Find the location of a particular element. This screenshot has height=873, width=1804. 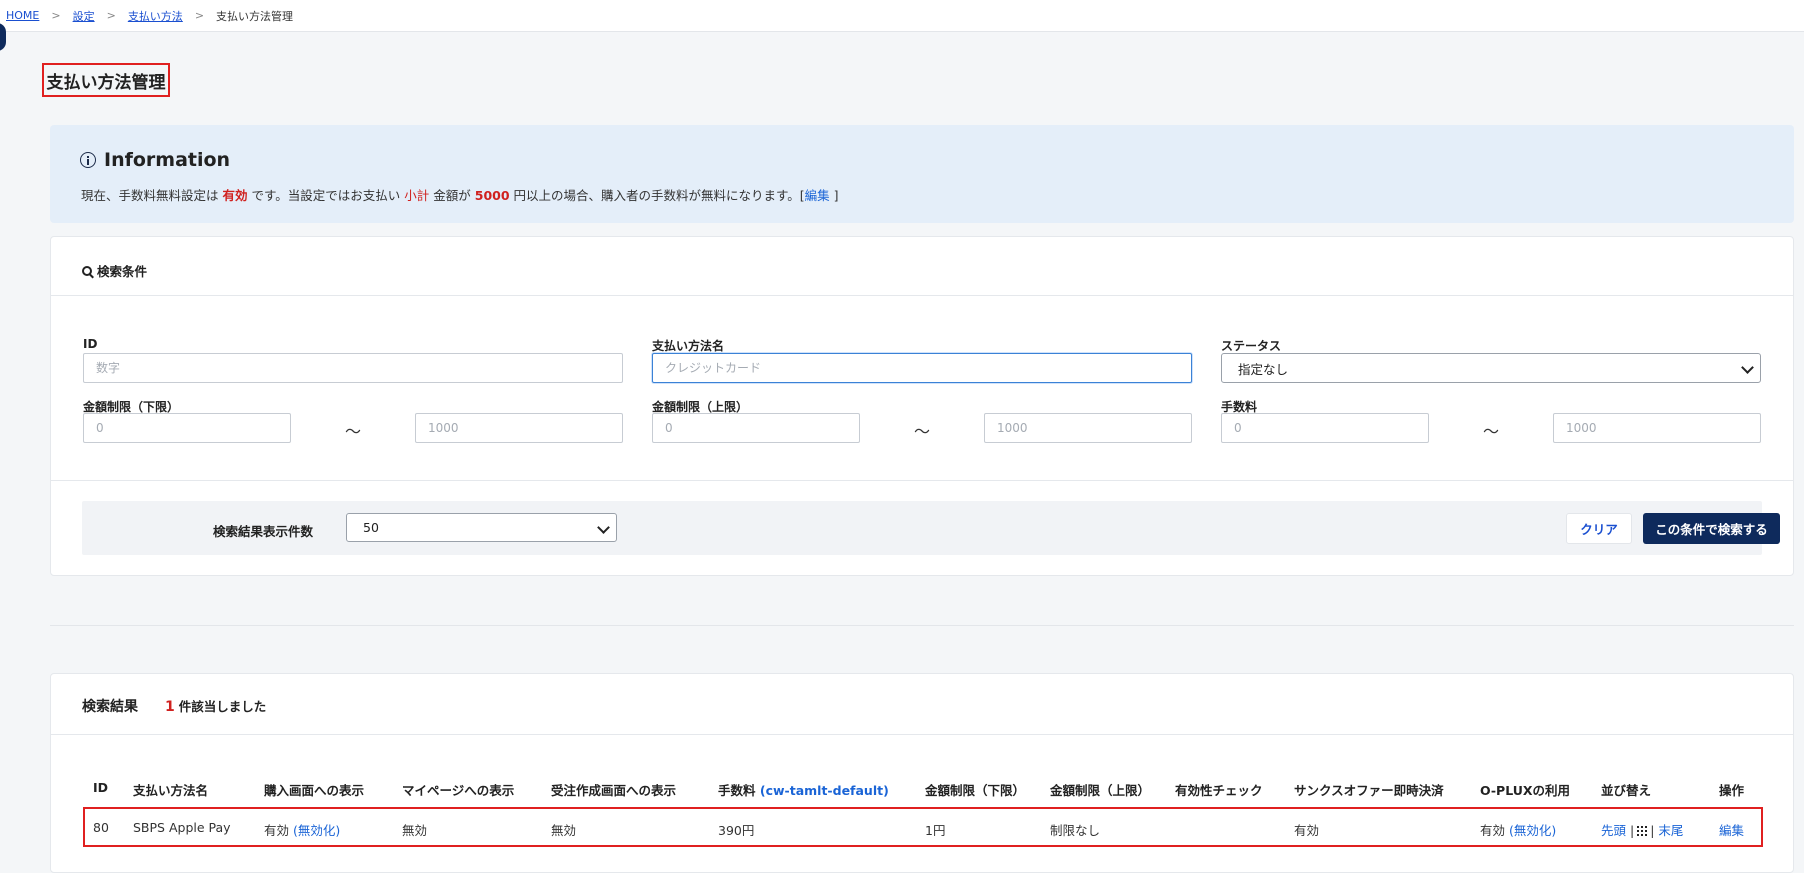

breadcrumb-current: 支払い方法管理 is located at coordinates (255, 16).